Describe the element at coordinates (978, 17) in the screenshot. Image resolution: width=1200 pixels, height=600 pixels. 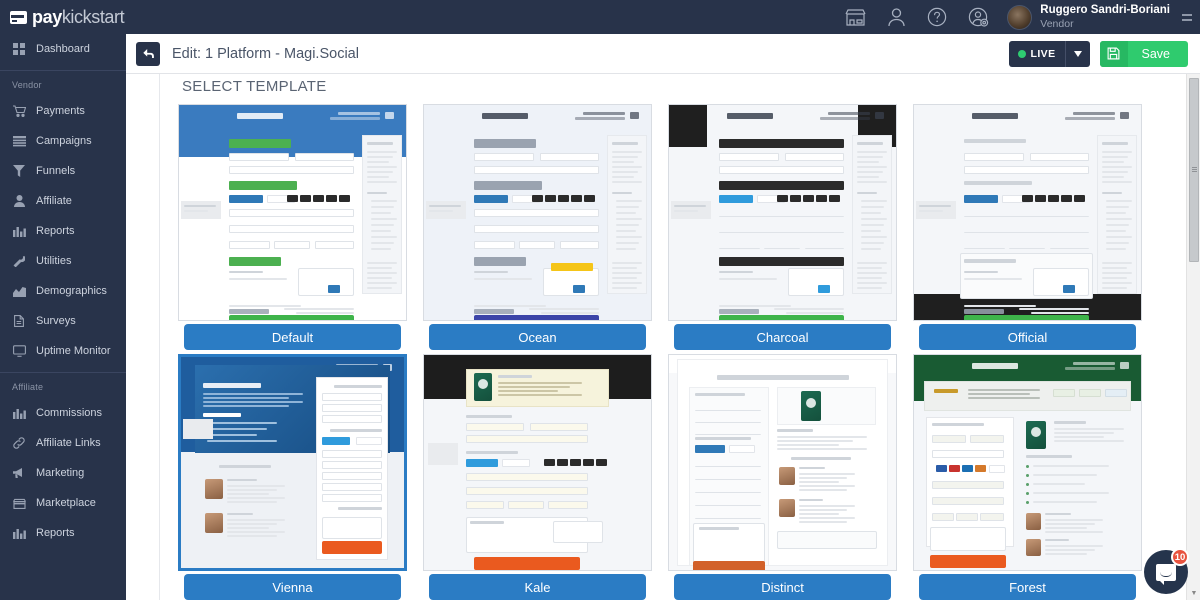
I see `user-settings-icon` at that location.